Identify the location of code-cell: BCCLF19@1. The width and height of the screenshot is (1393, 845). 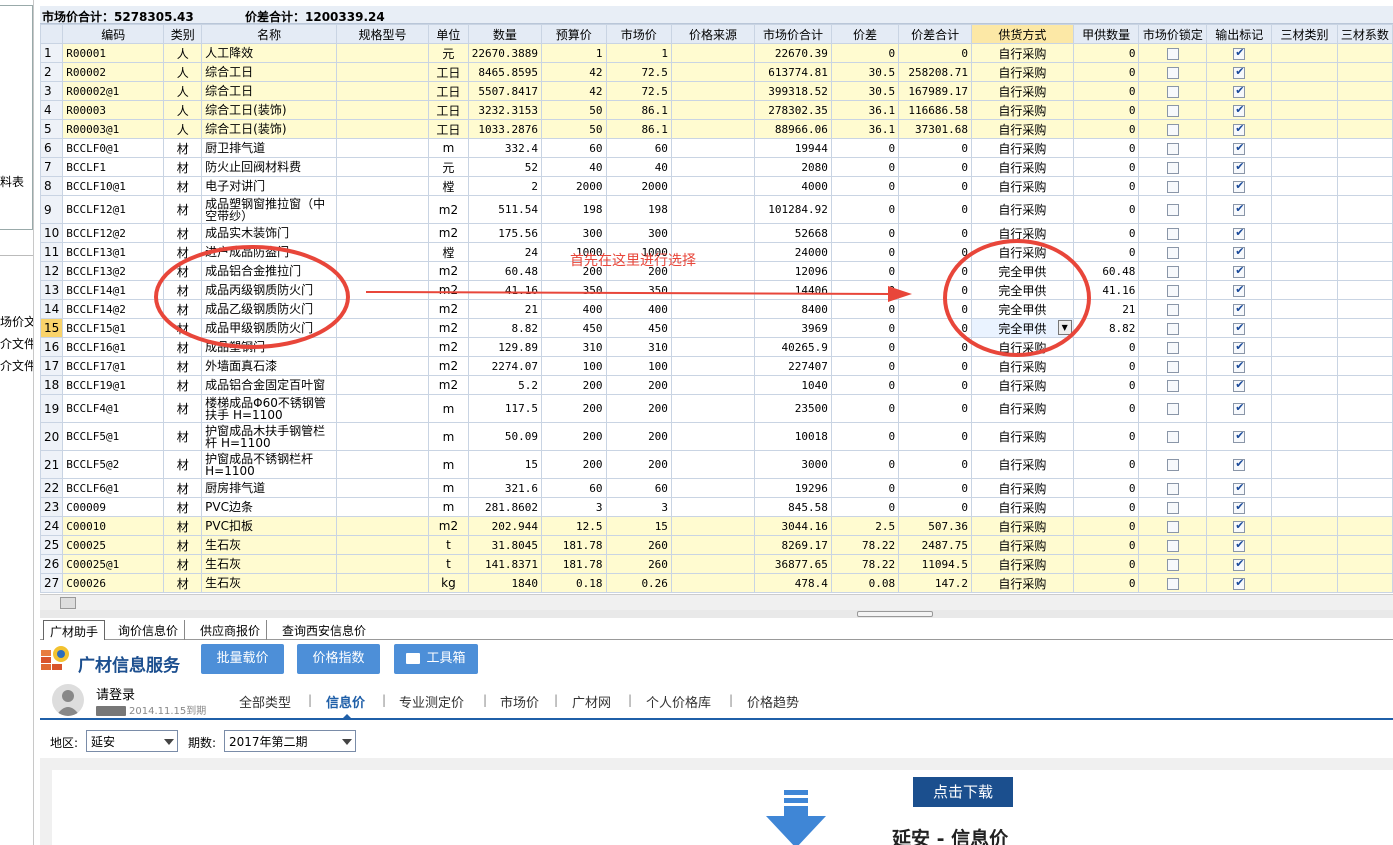
(113, 385).